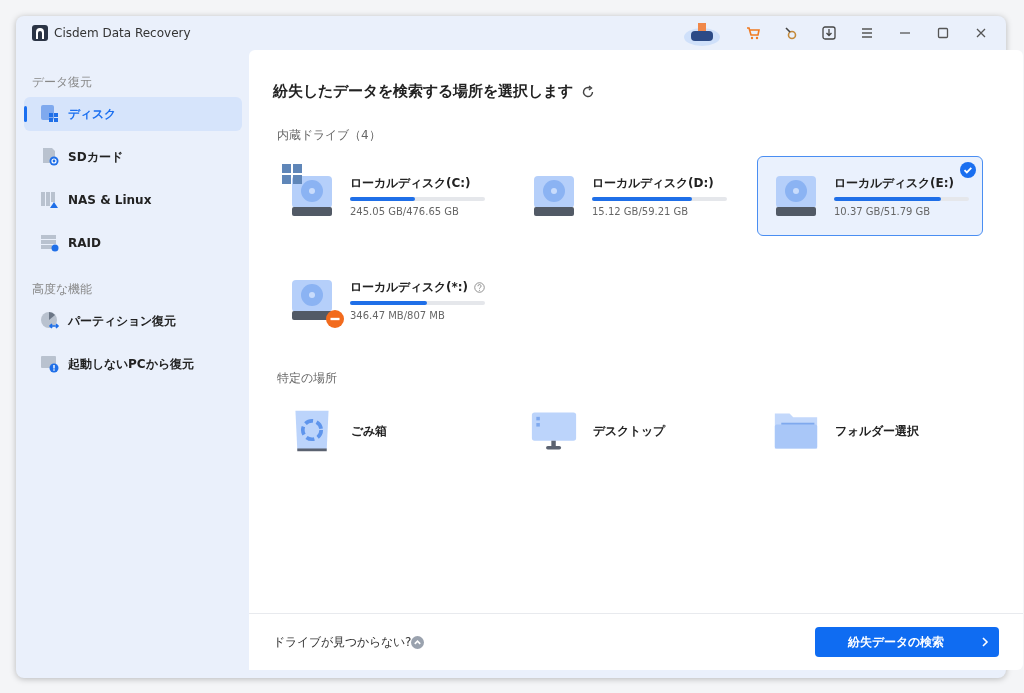  I want to click on location-label: デスクトップ, so click(629, 431).